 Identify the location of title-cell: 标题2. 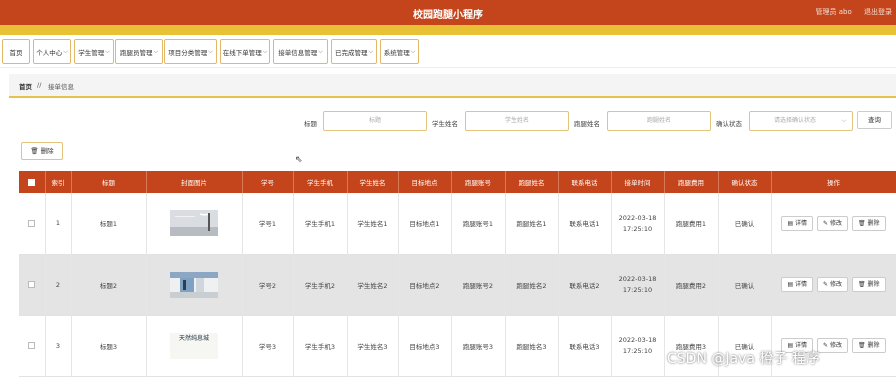
(109, 284).